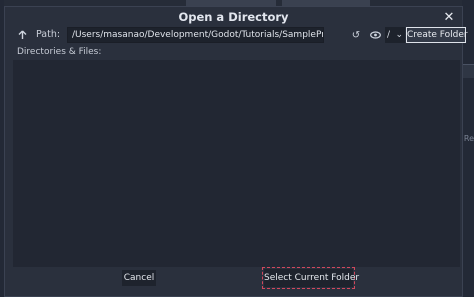 This screenshot has width=474, height=297. I want to click on refresh-icon: ↺, so click(356, 35).